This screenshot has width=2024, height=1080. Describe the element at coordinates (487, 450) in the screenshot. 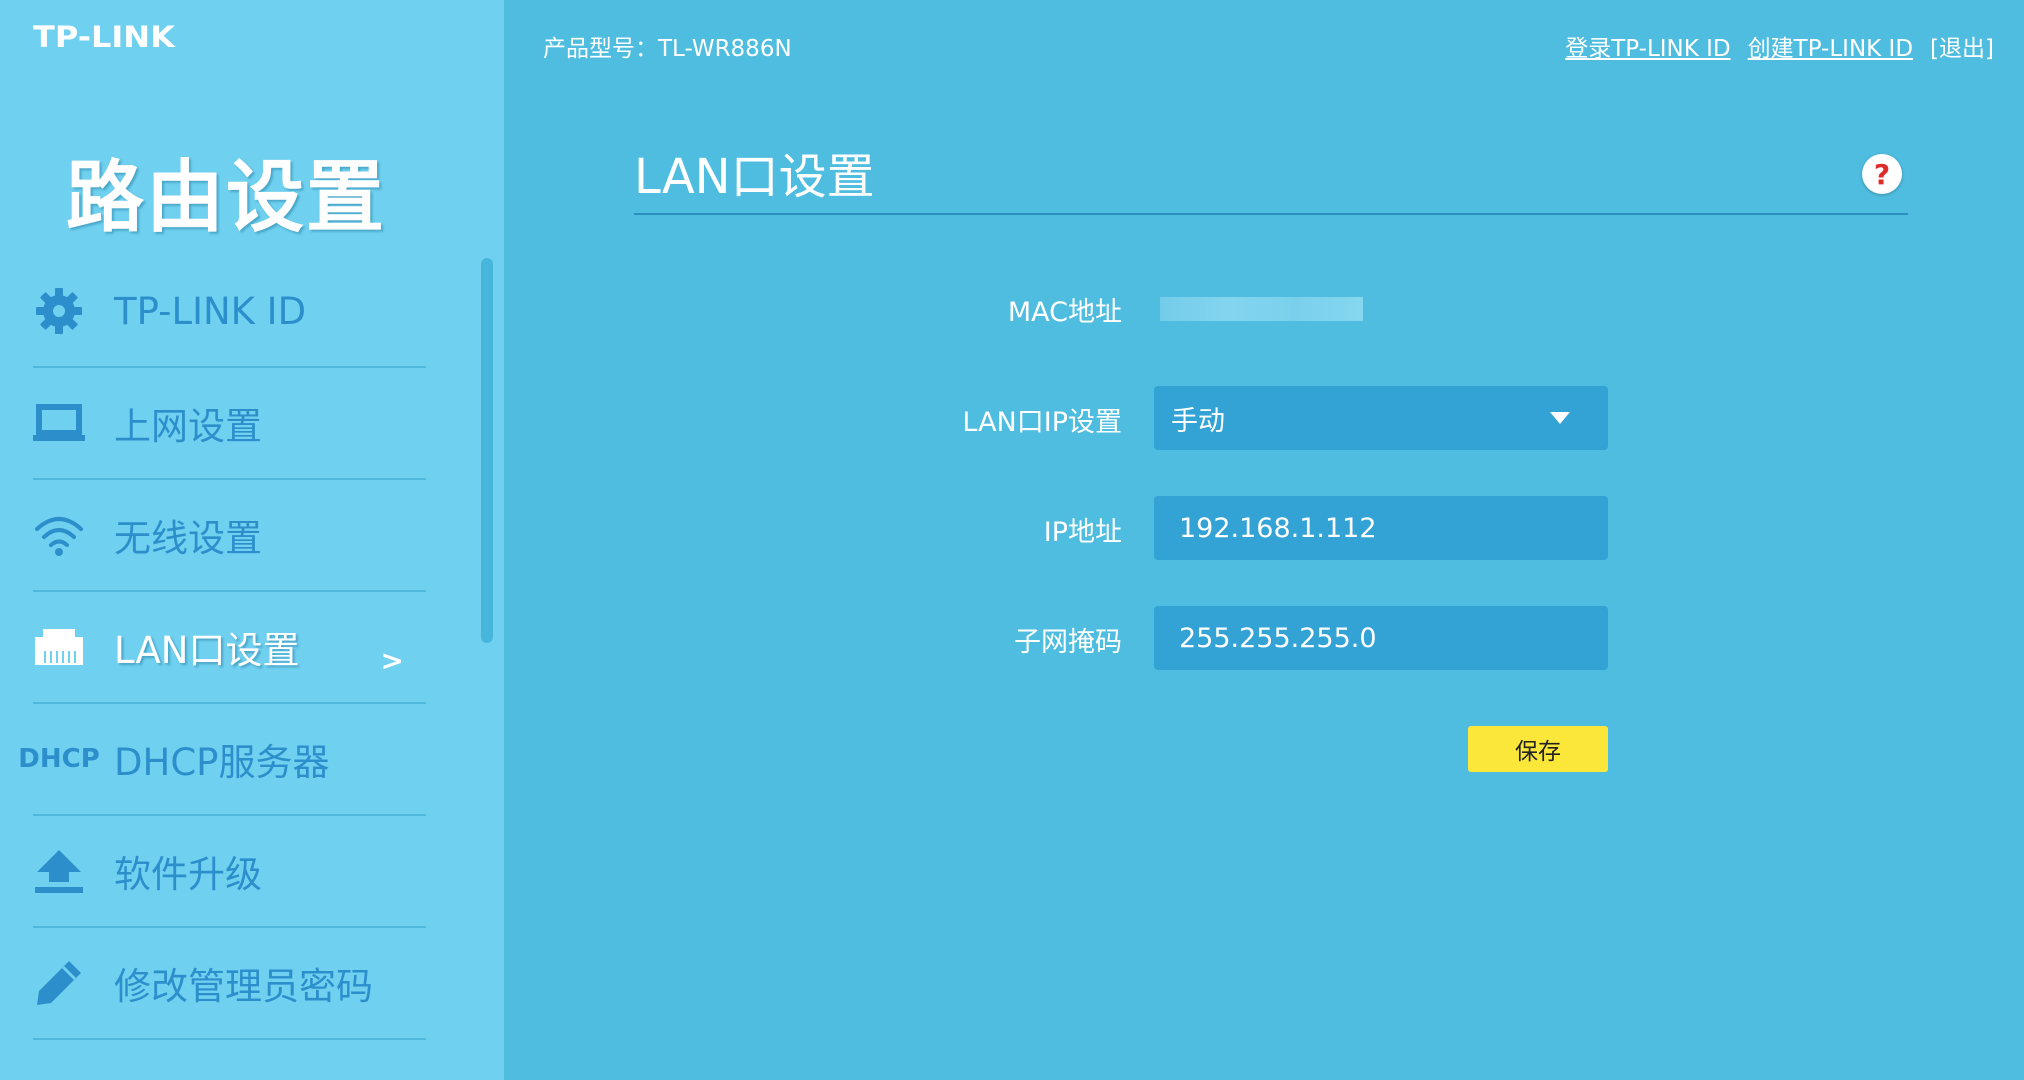

I see `sidebar-scrollbar` at that location.